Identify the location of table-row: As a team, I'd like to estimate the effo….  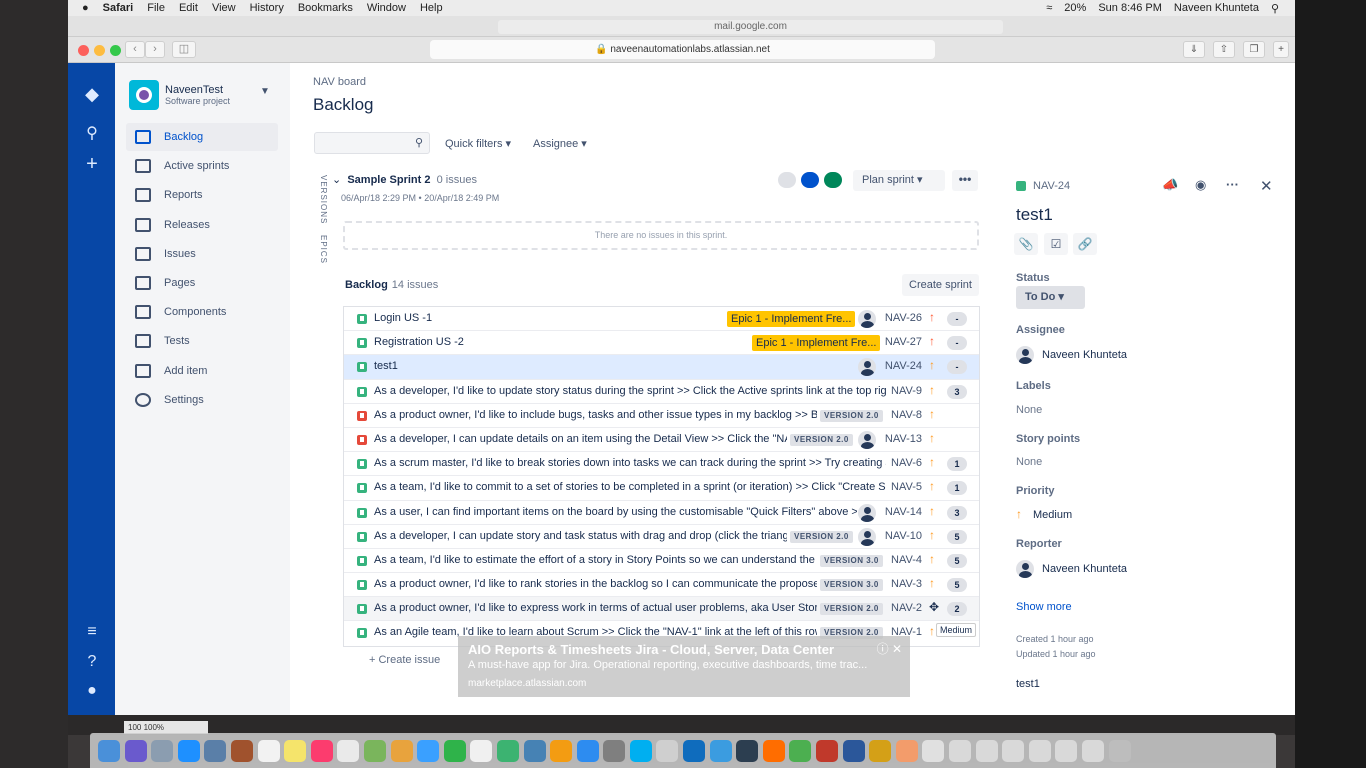
(661, 561).